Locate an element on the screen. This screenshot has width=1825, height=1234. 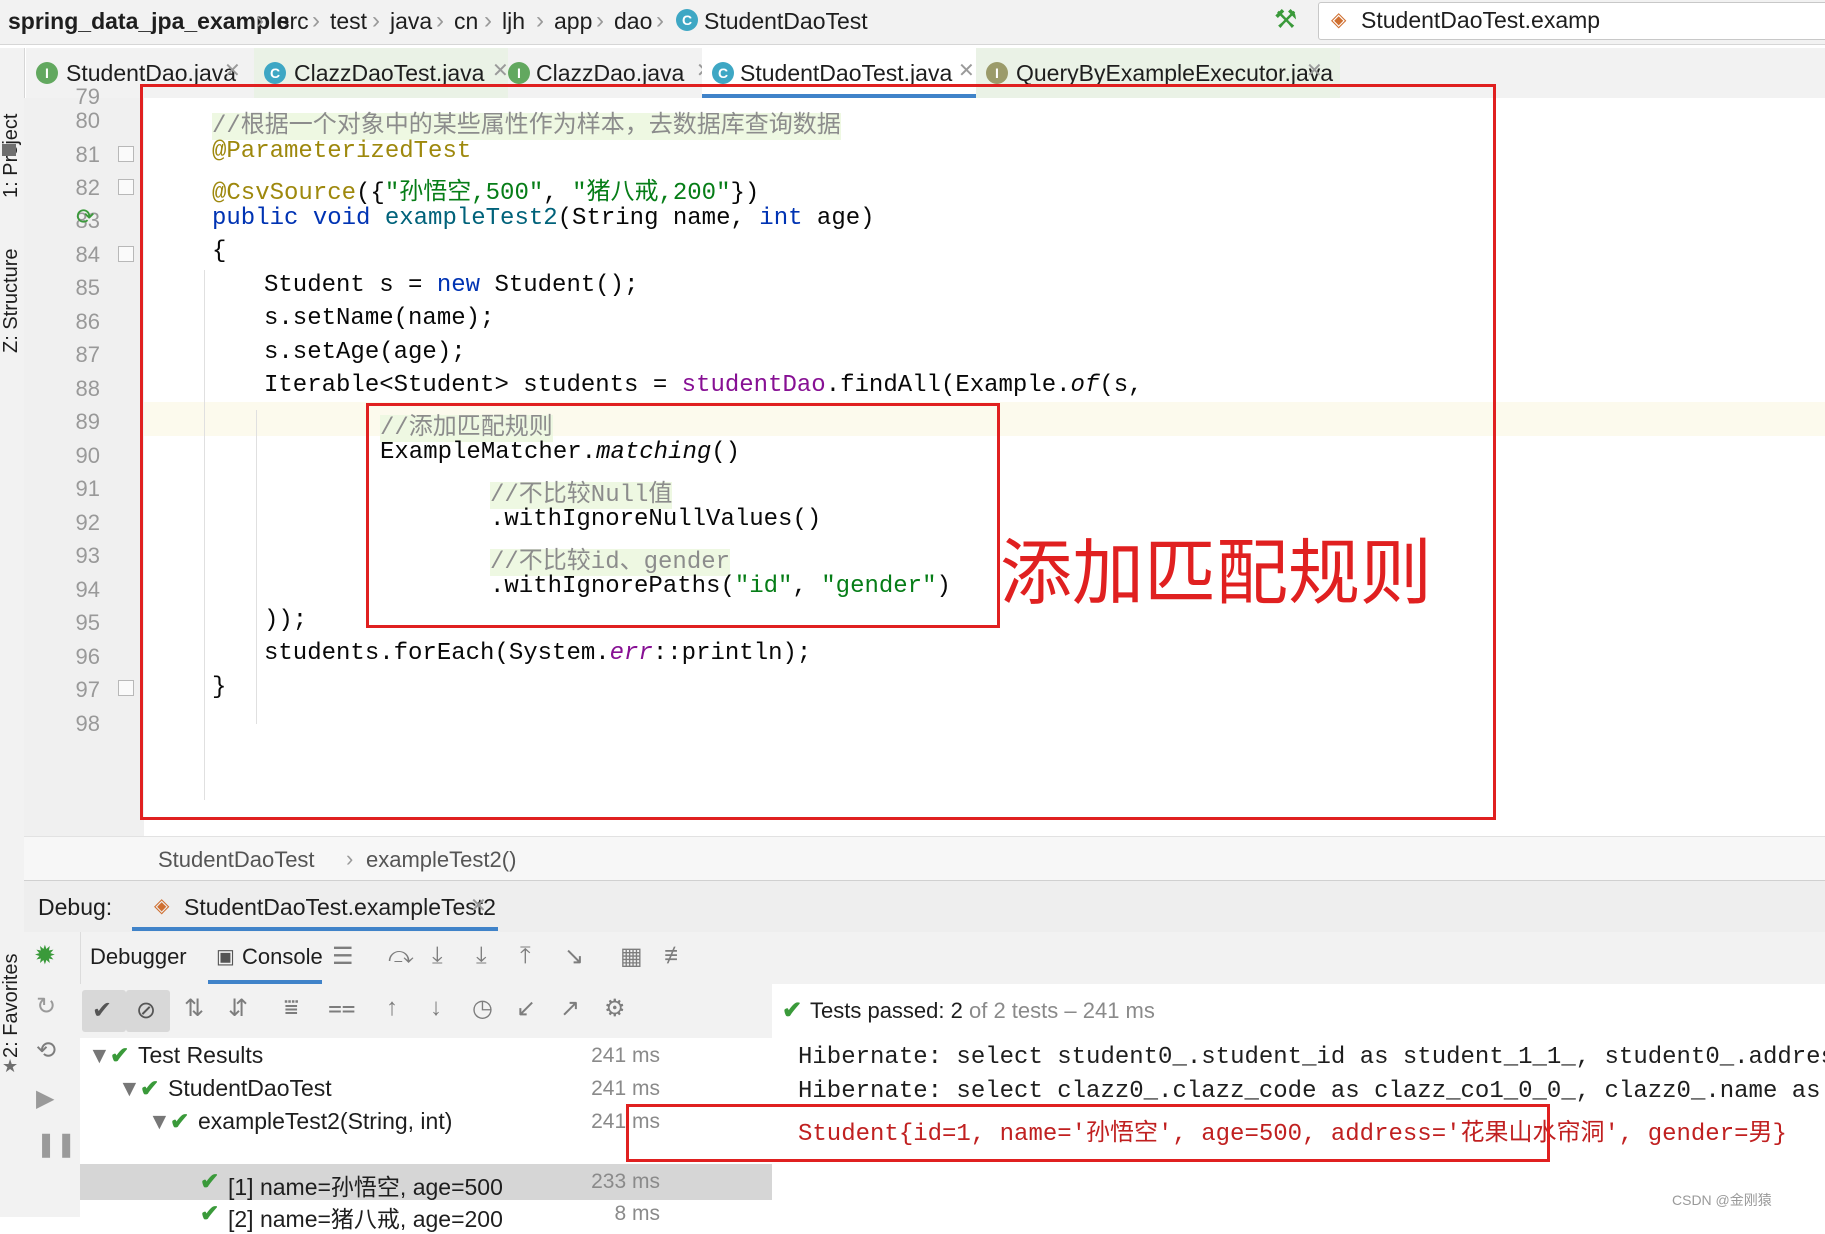
crumb-src: src is located at coordinates (293, 21).